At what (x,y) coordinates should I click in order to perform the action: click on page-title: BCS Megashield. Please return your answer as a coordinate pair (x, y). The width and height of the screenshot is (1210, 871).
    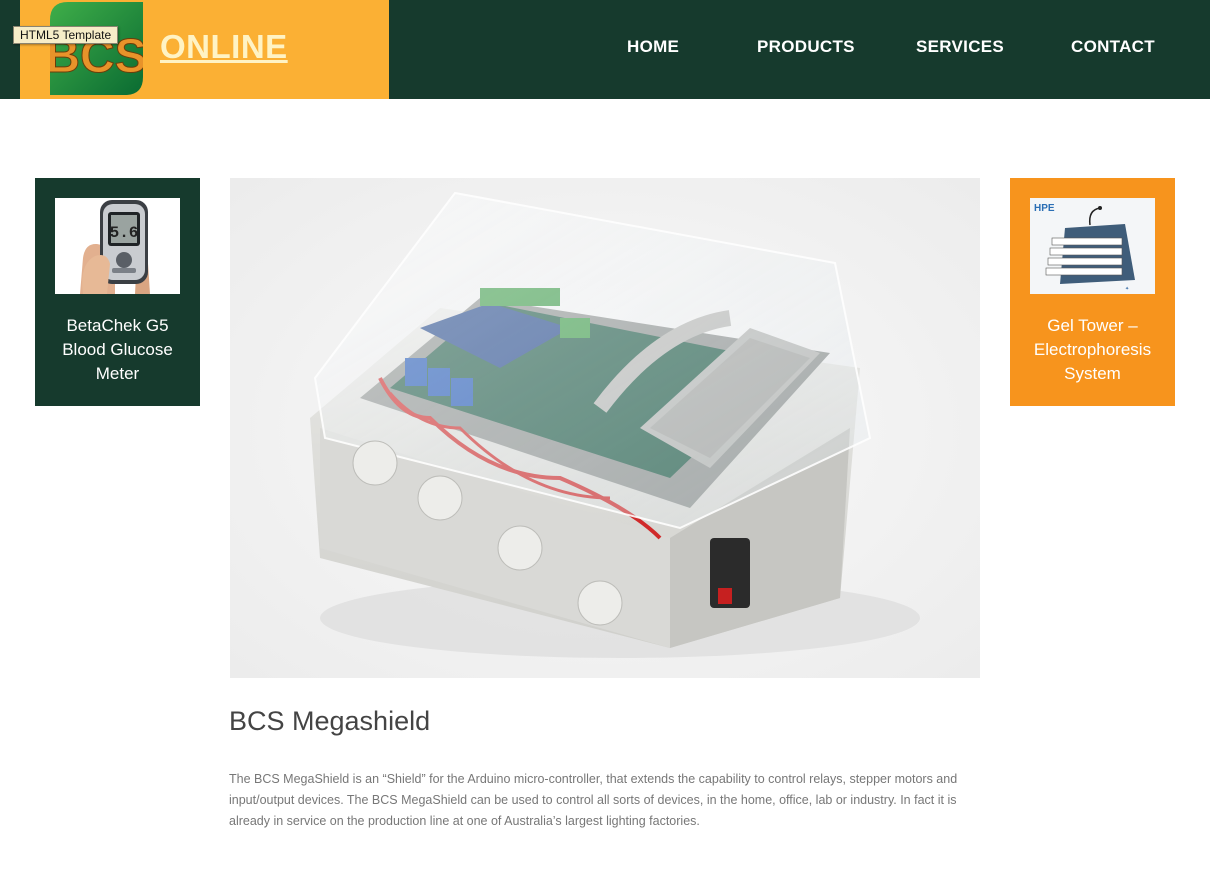
    Looking at the image, I should click on (330, 721).